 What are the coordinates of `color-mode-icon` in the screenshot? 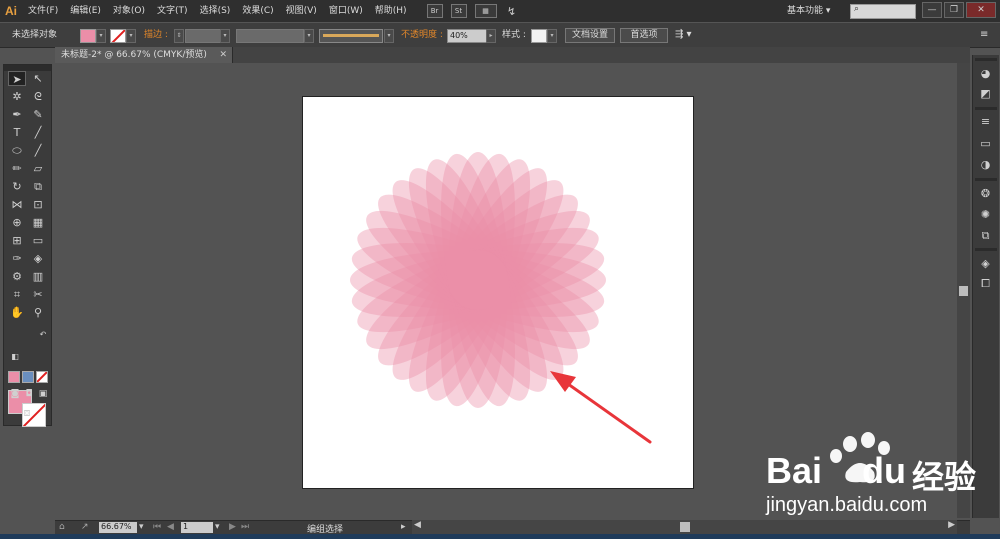 It's located at (14, 377).